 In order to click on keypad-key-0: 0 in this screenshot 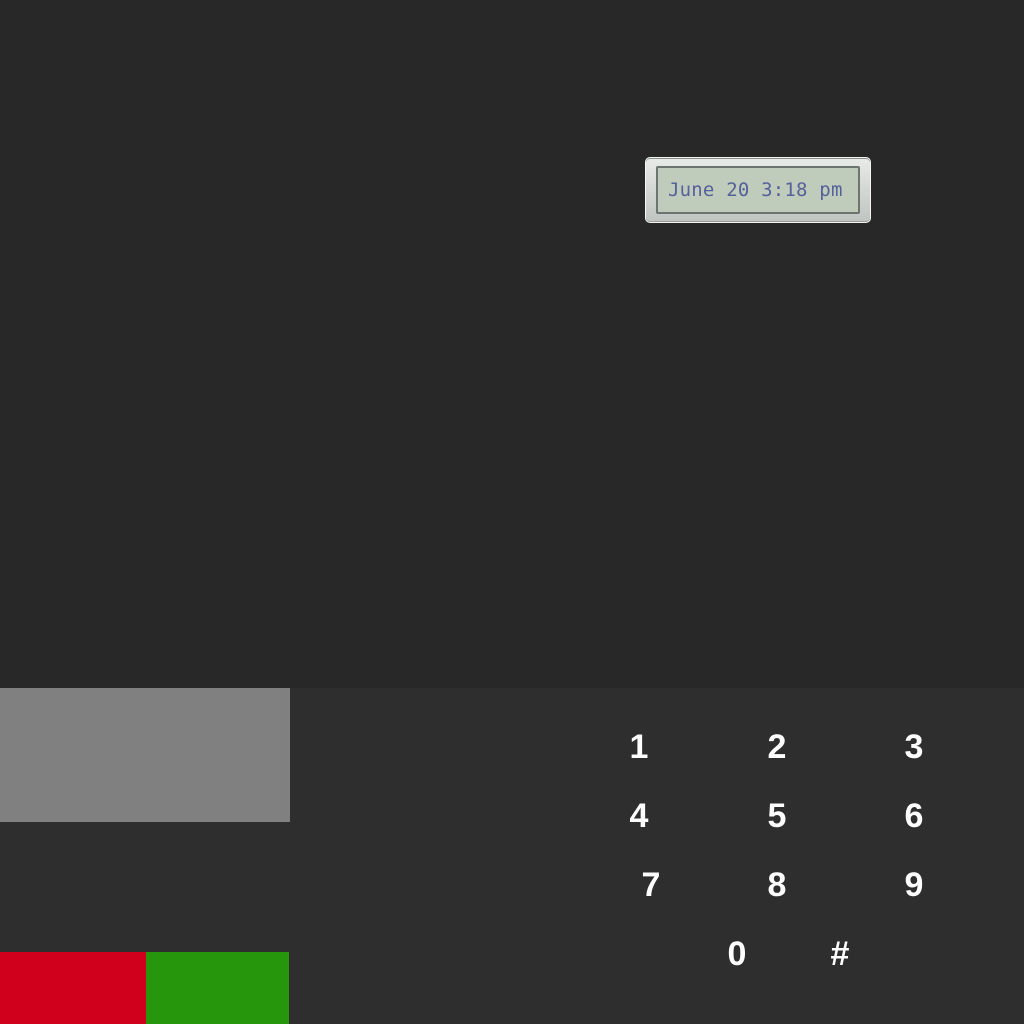, I will do `click(737, 954)`.